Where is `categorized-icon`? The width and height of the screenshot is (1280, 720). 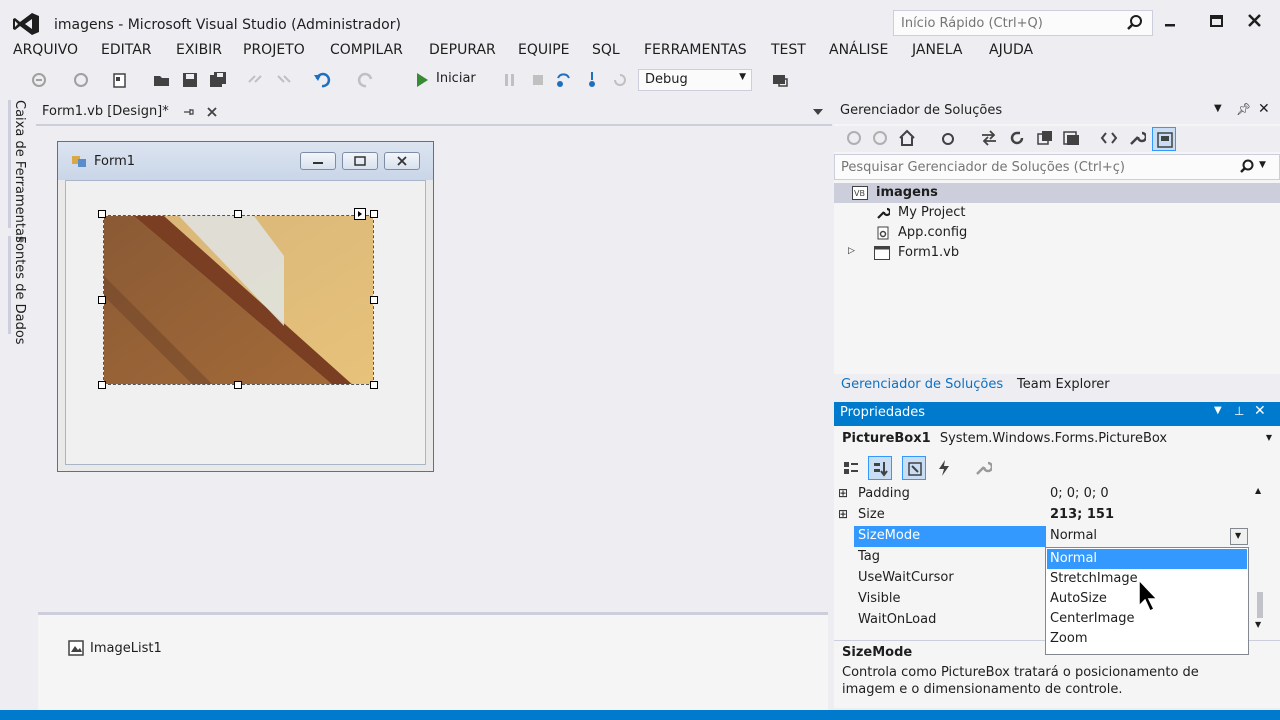
categorized-icon is located at coordinates (851, 468).